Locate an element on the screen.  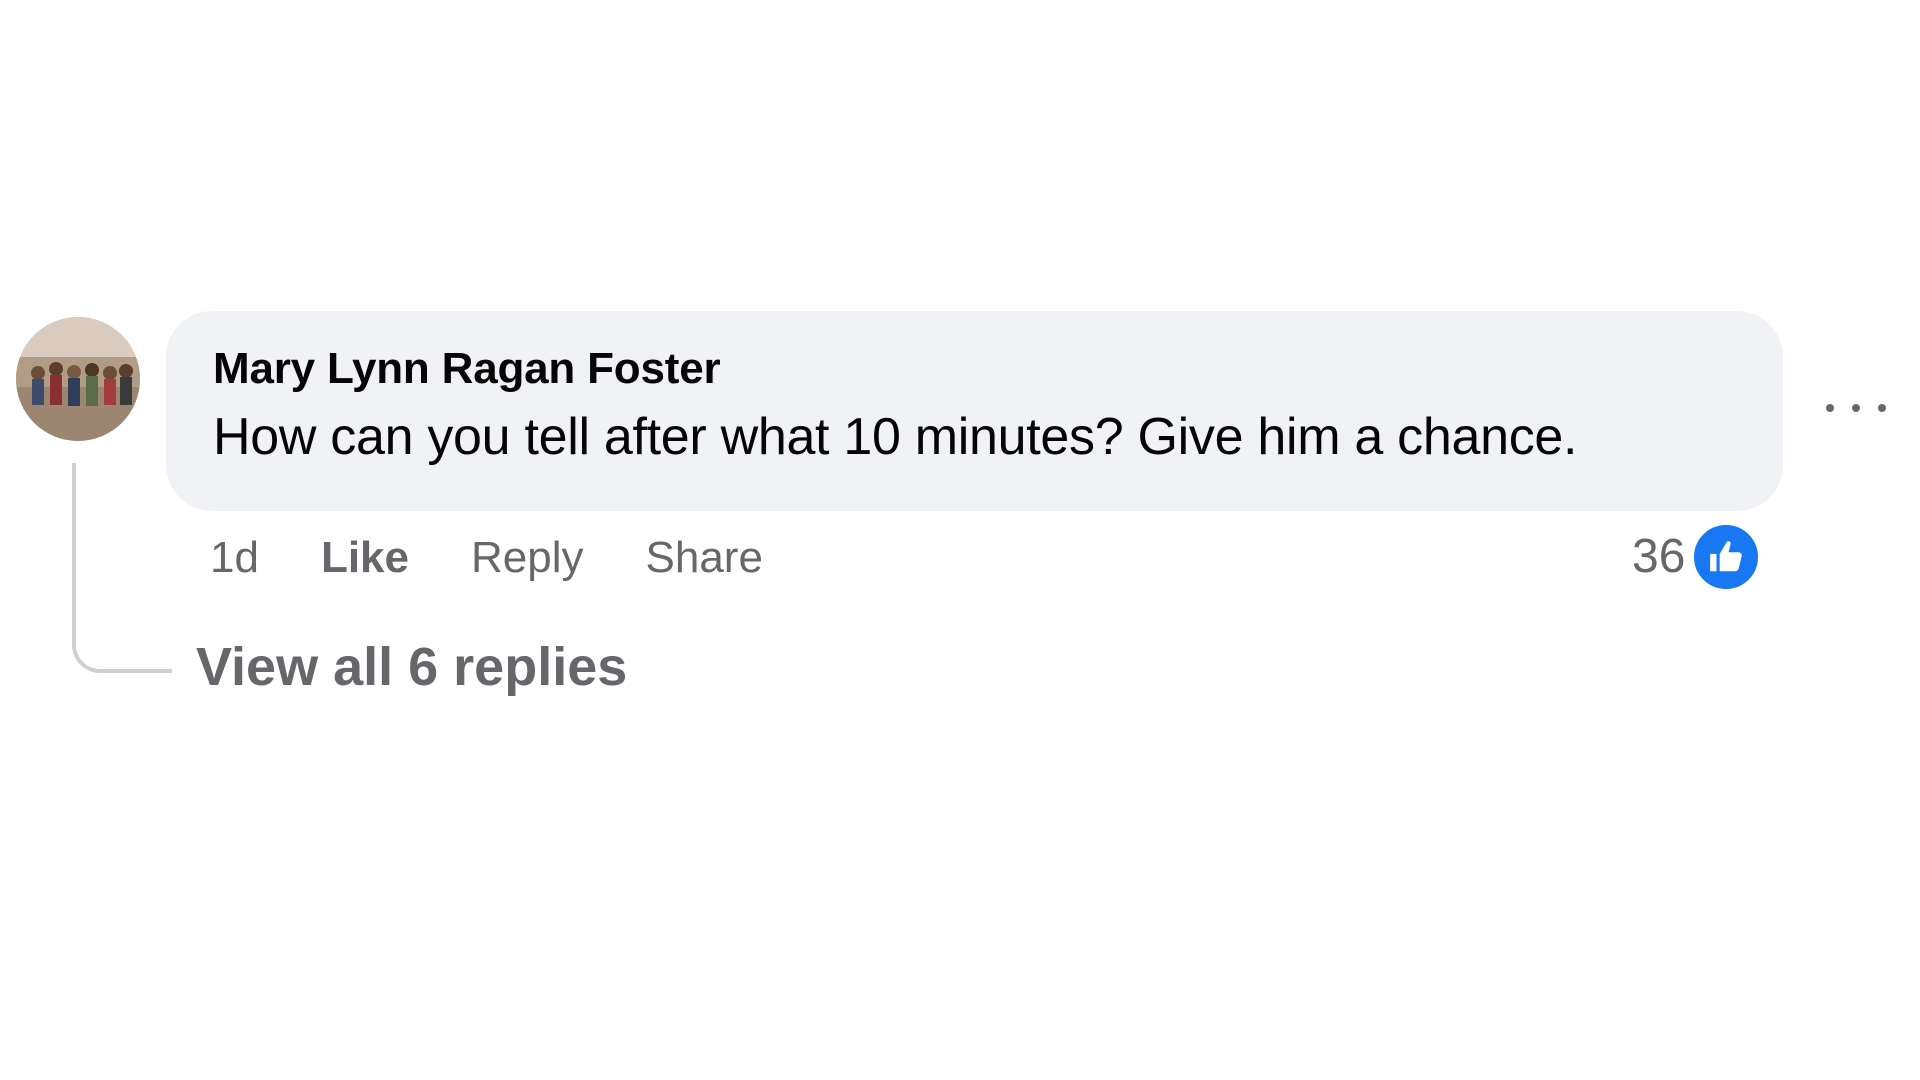
view-replies-link: View all 6 replies is located at coordinates (411, 667).